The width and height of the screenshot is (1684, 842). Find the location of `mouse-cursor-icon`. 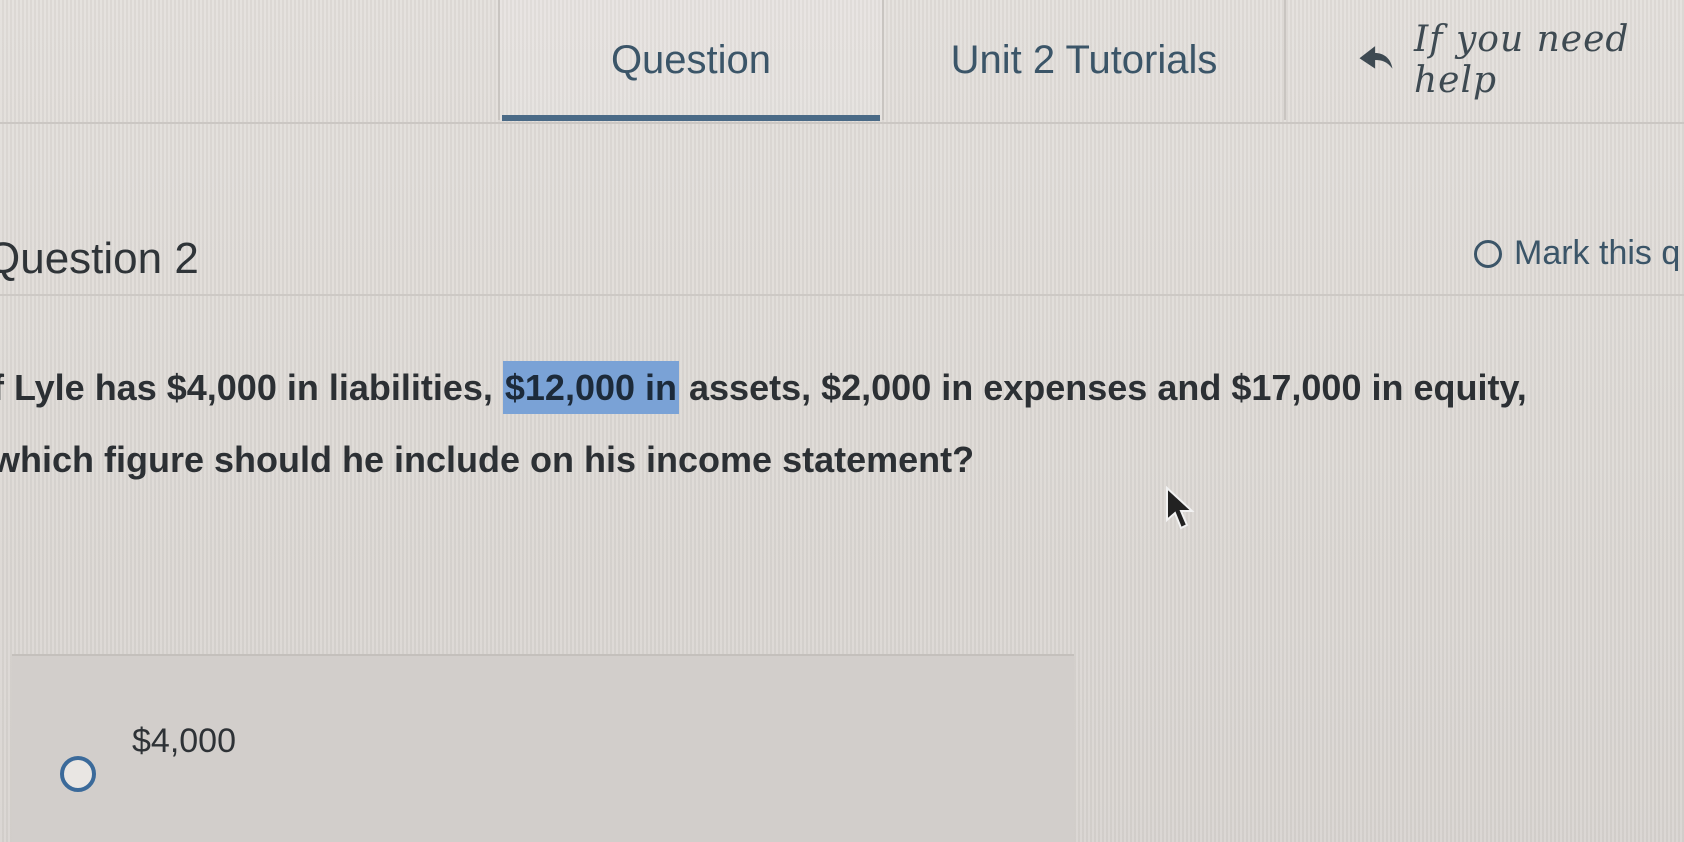

mouse-cursor-icon is located at coordinates (1180, 508).